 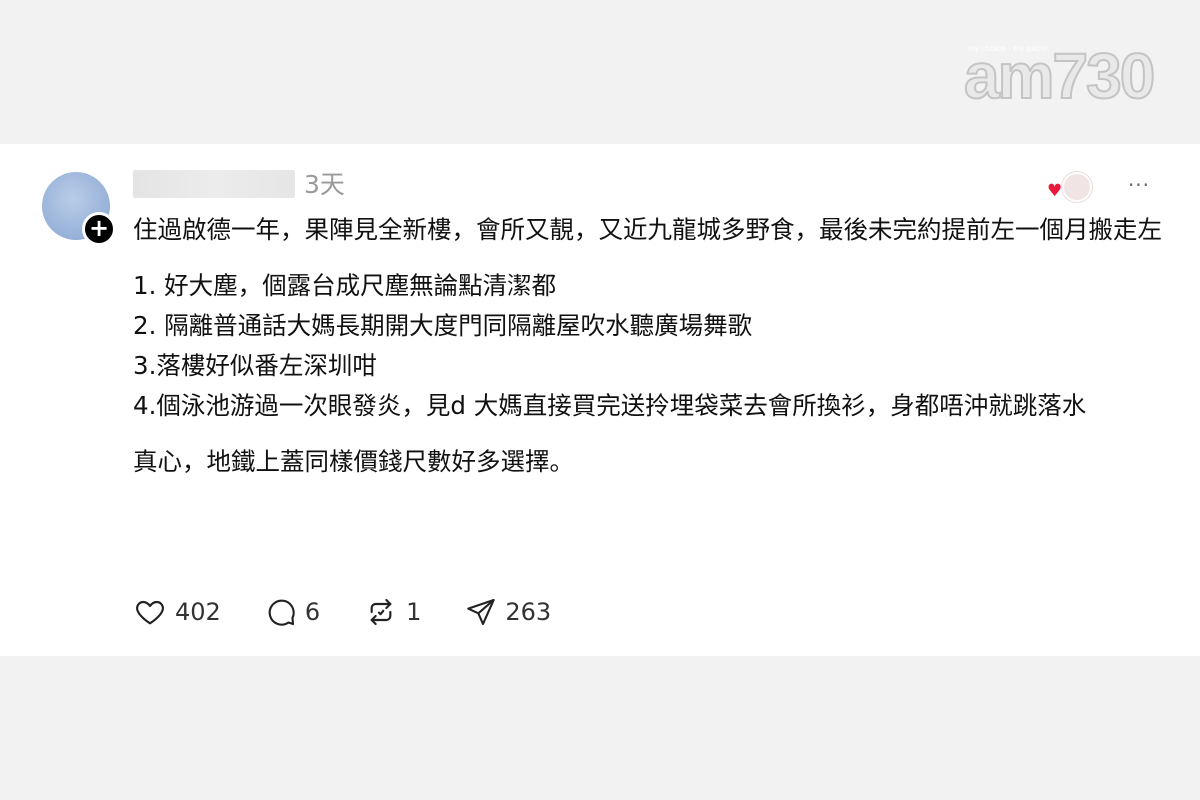 I want to click on post-paragraph: 真心，地鐵上蓋同樣價錢尺數好多選擇。, so click(x=353, y=461).